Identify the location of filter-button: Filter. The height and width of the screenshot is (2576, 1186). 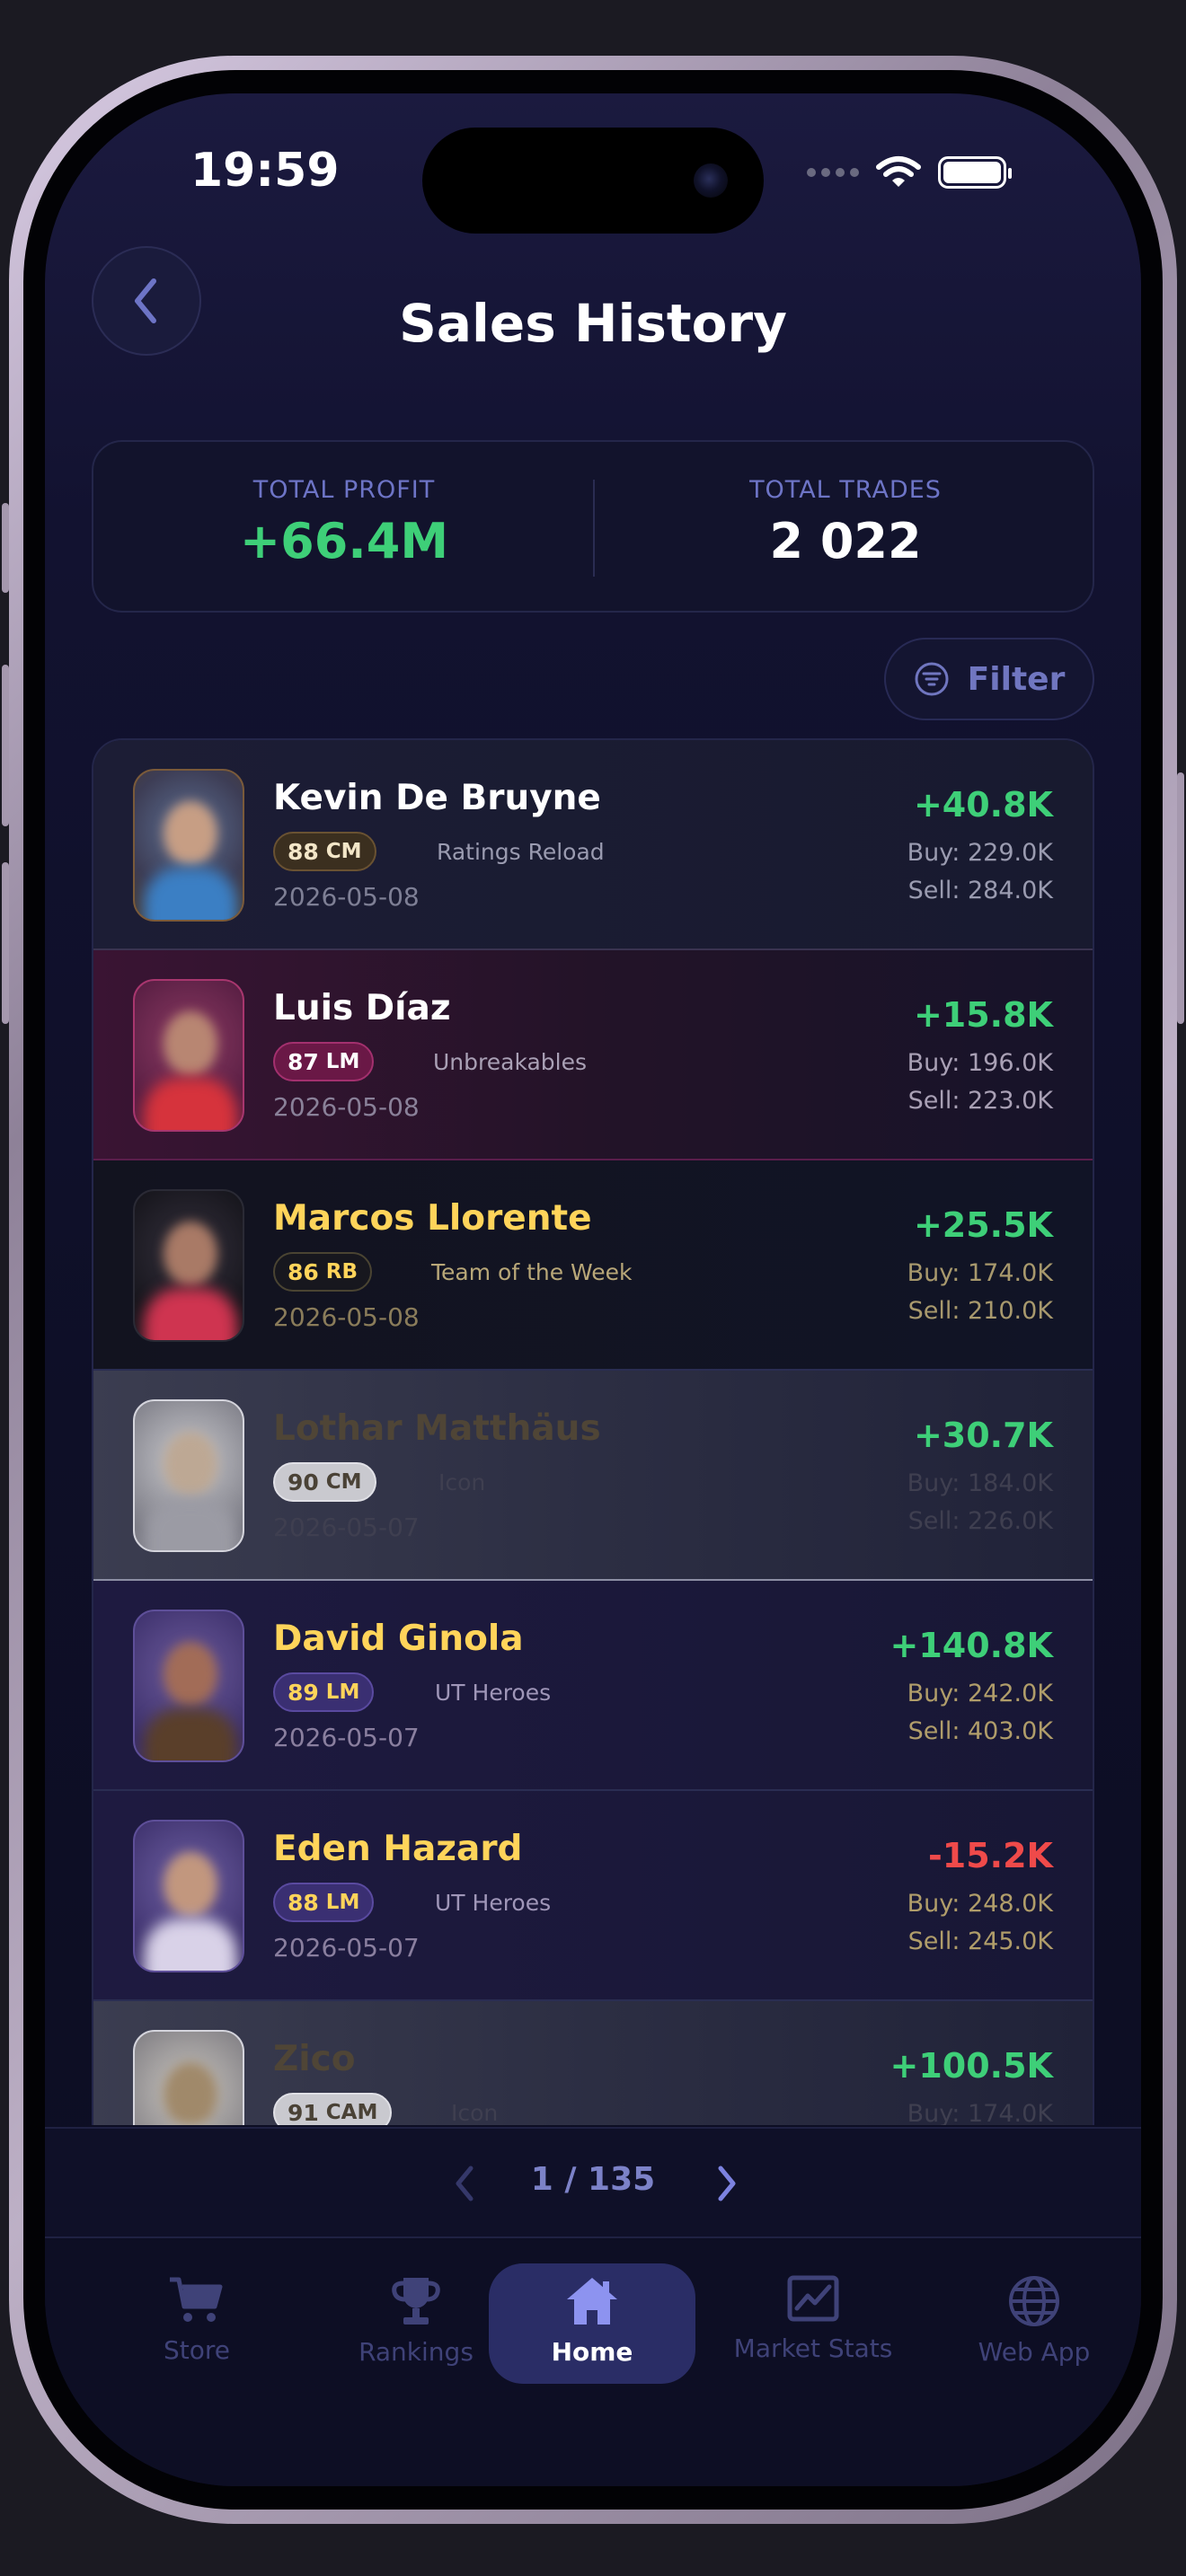
(989, 679).